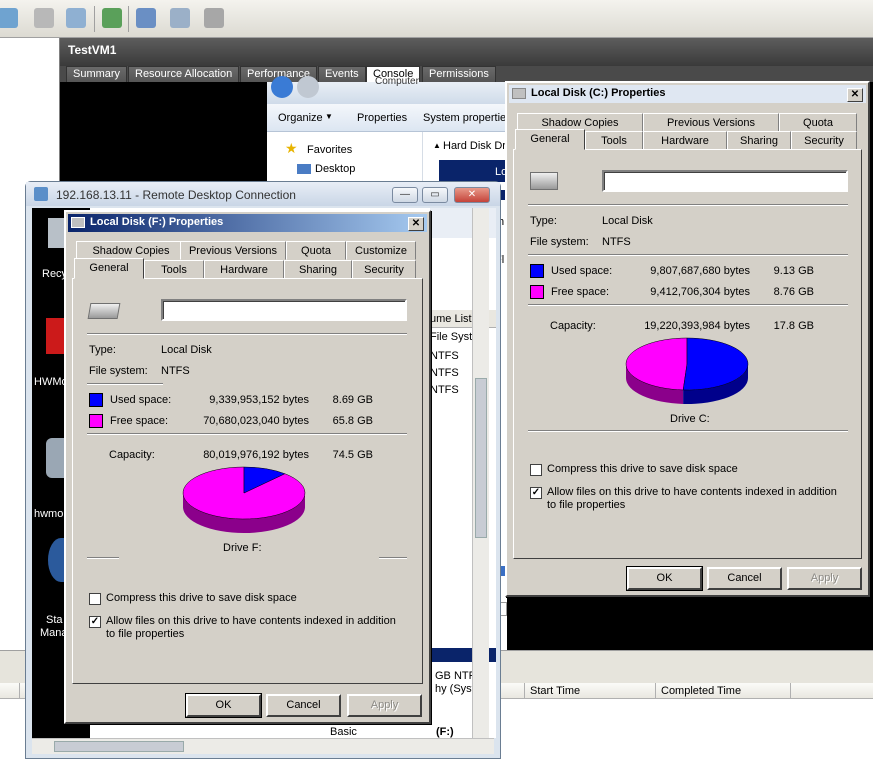 The image size is (873, 759). Describe the element at coordinates (478, 146) in the screenshot. I see `group-hard-disk-drives: Hard Disk Driv` at that location.